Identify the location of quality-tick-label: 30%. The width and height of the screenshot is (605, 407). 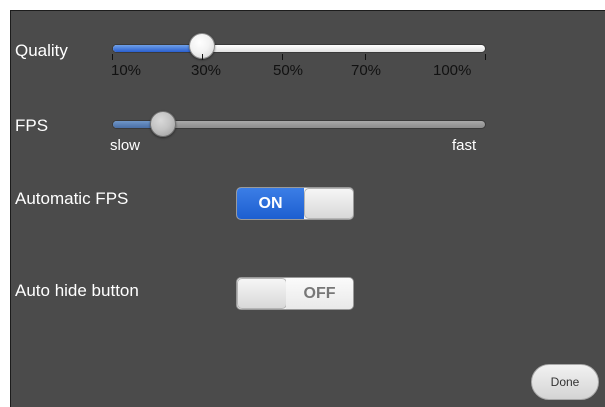
(206, 70).